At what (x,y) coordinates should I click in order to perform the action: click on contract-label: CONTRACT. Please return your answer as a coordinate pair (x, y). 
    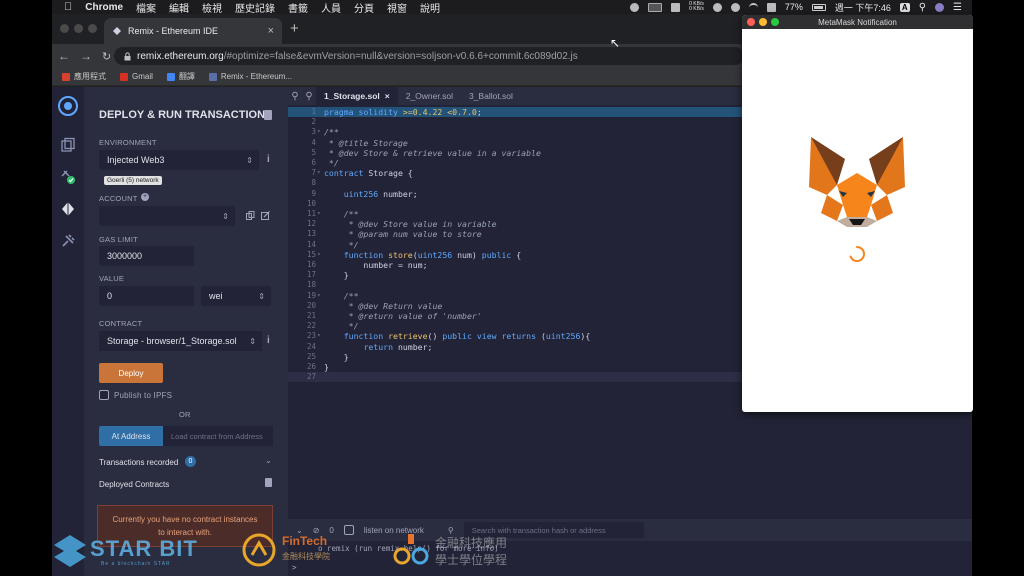
    Looking at the image, I should click on (121, 323).